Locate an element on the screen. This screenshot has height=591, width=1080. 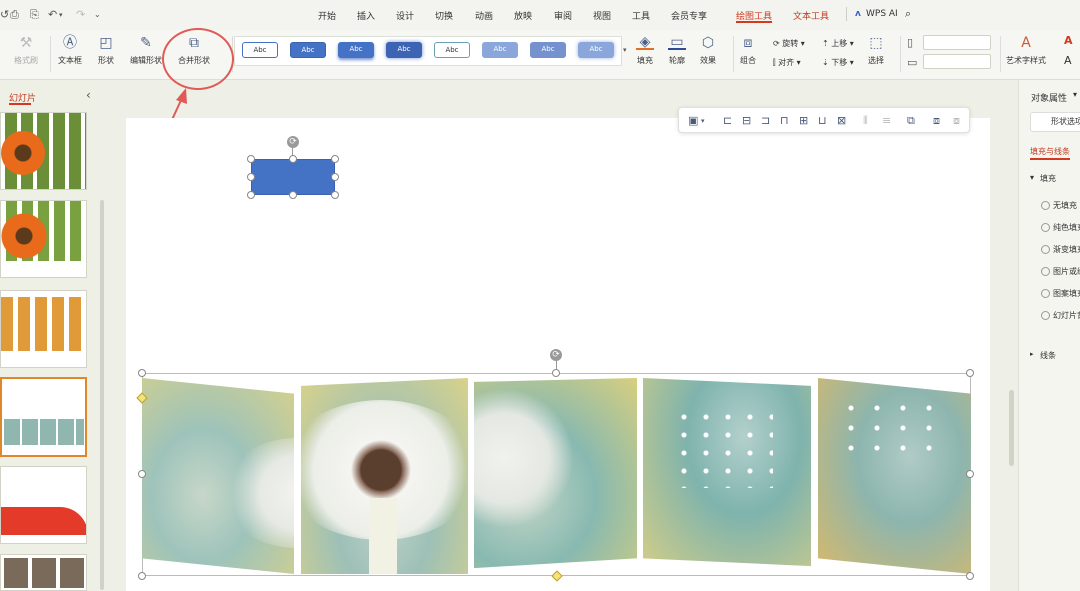
bring-forward-button: ⇡ 上移 ▾ is located at coordinates (838, 43).